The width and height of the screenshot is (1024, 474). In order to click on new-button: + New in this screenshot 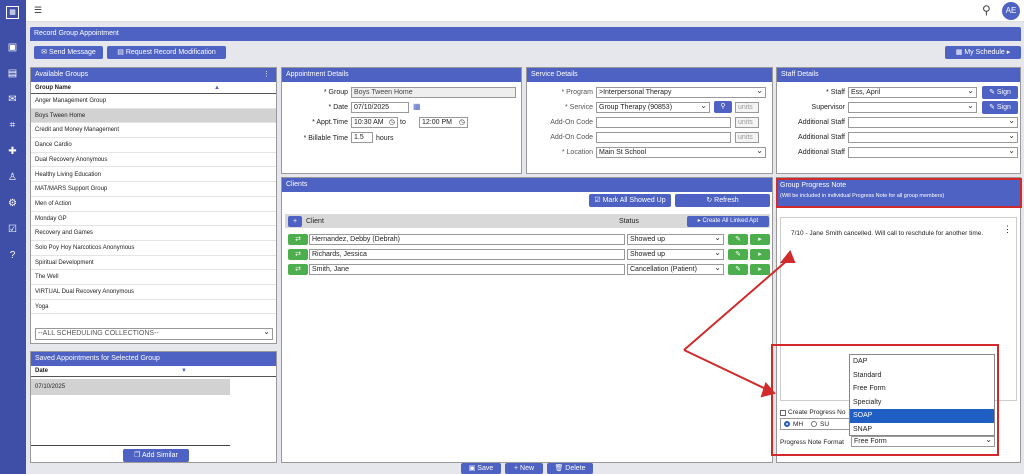, I will do `click(524, 468)`.